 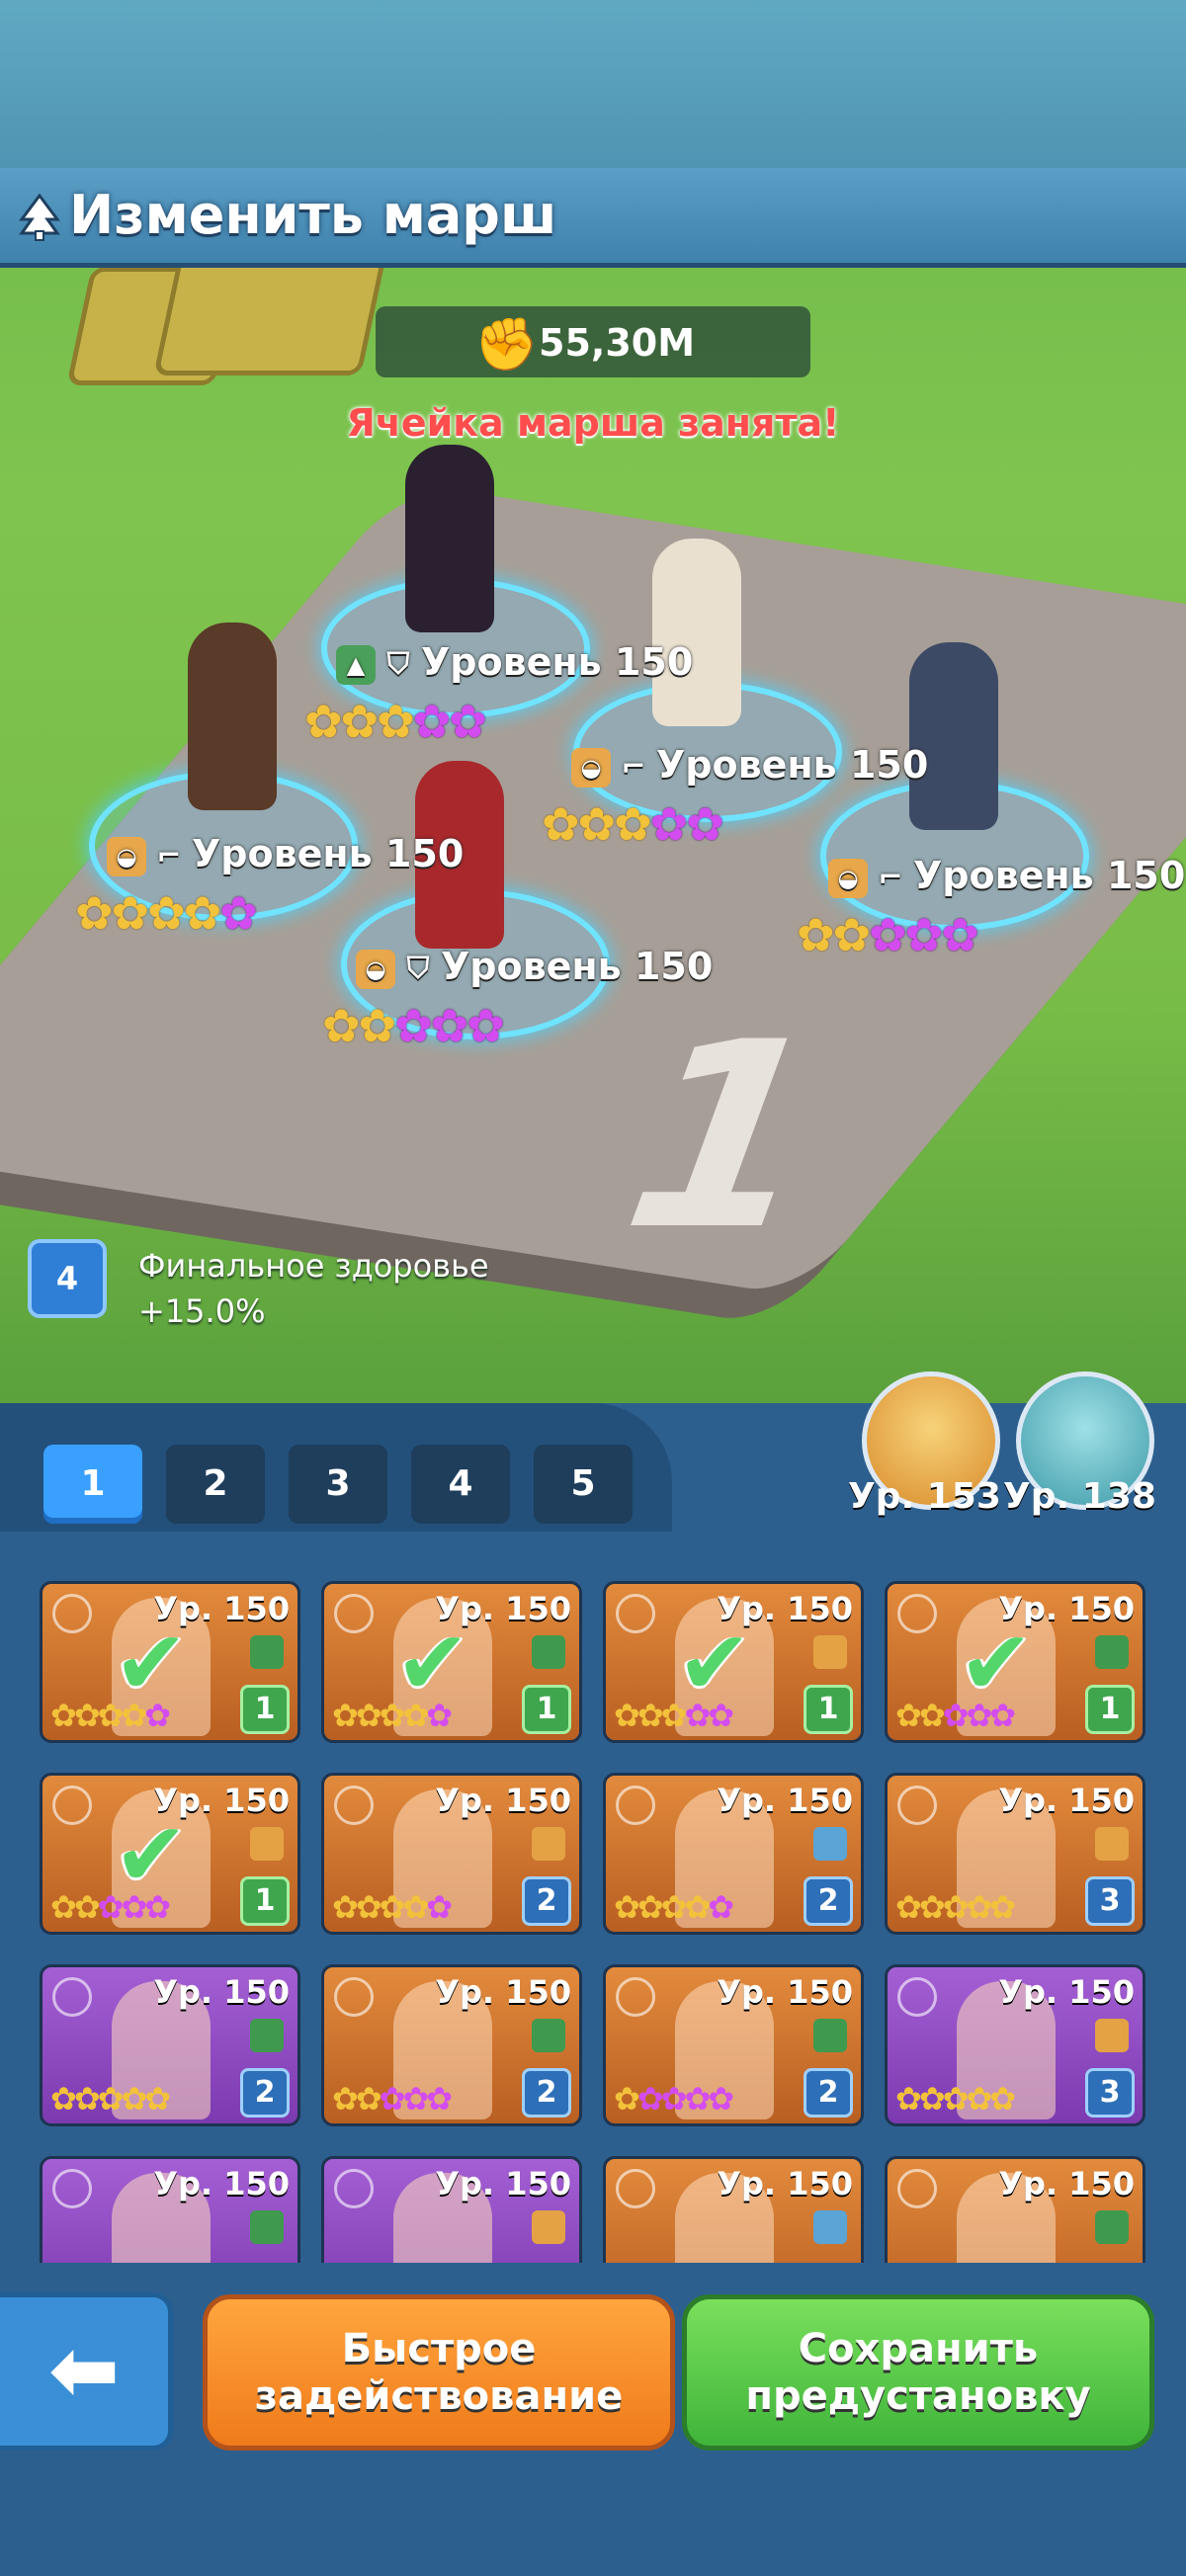 What do you see at coordinates (39, 217) in the screenshot?
I see `tree-back-icon` at bounding box center [39, 217].